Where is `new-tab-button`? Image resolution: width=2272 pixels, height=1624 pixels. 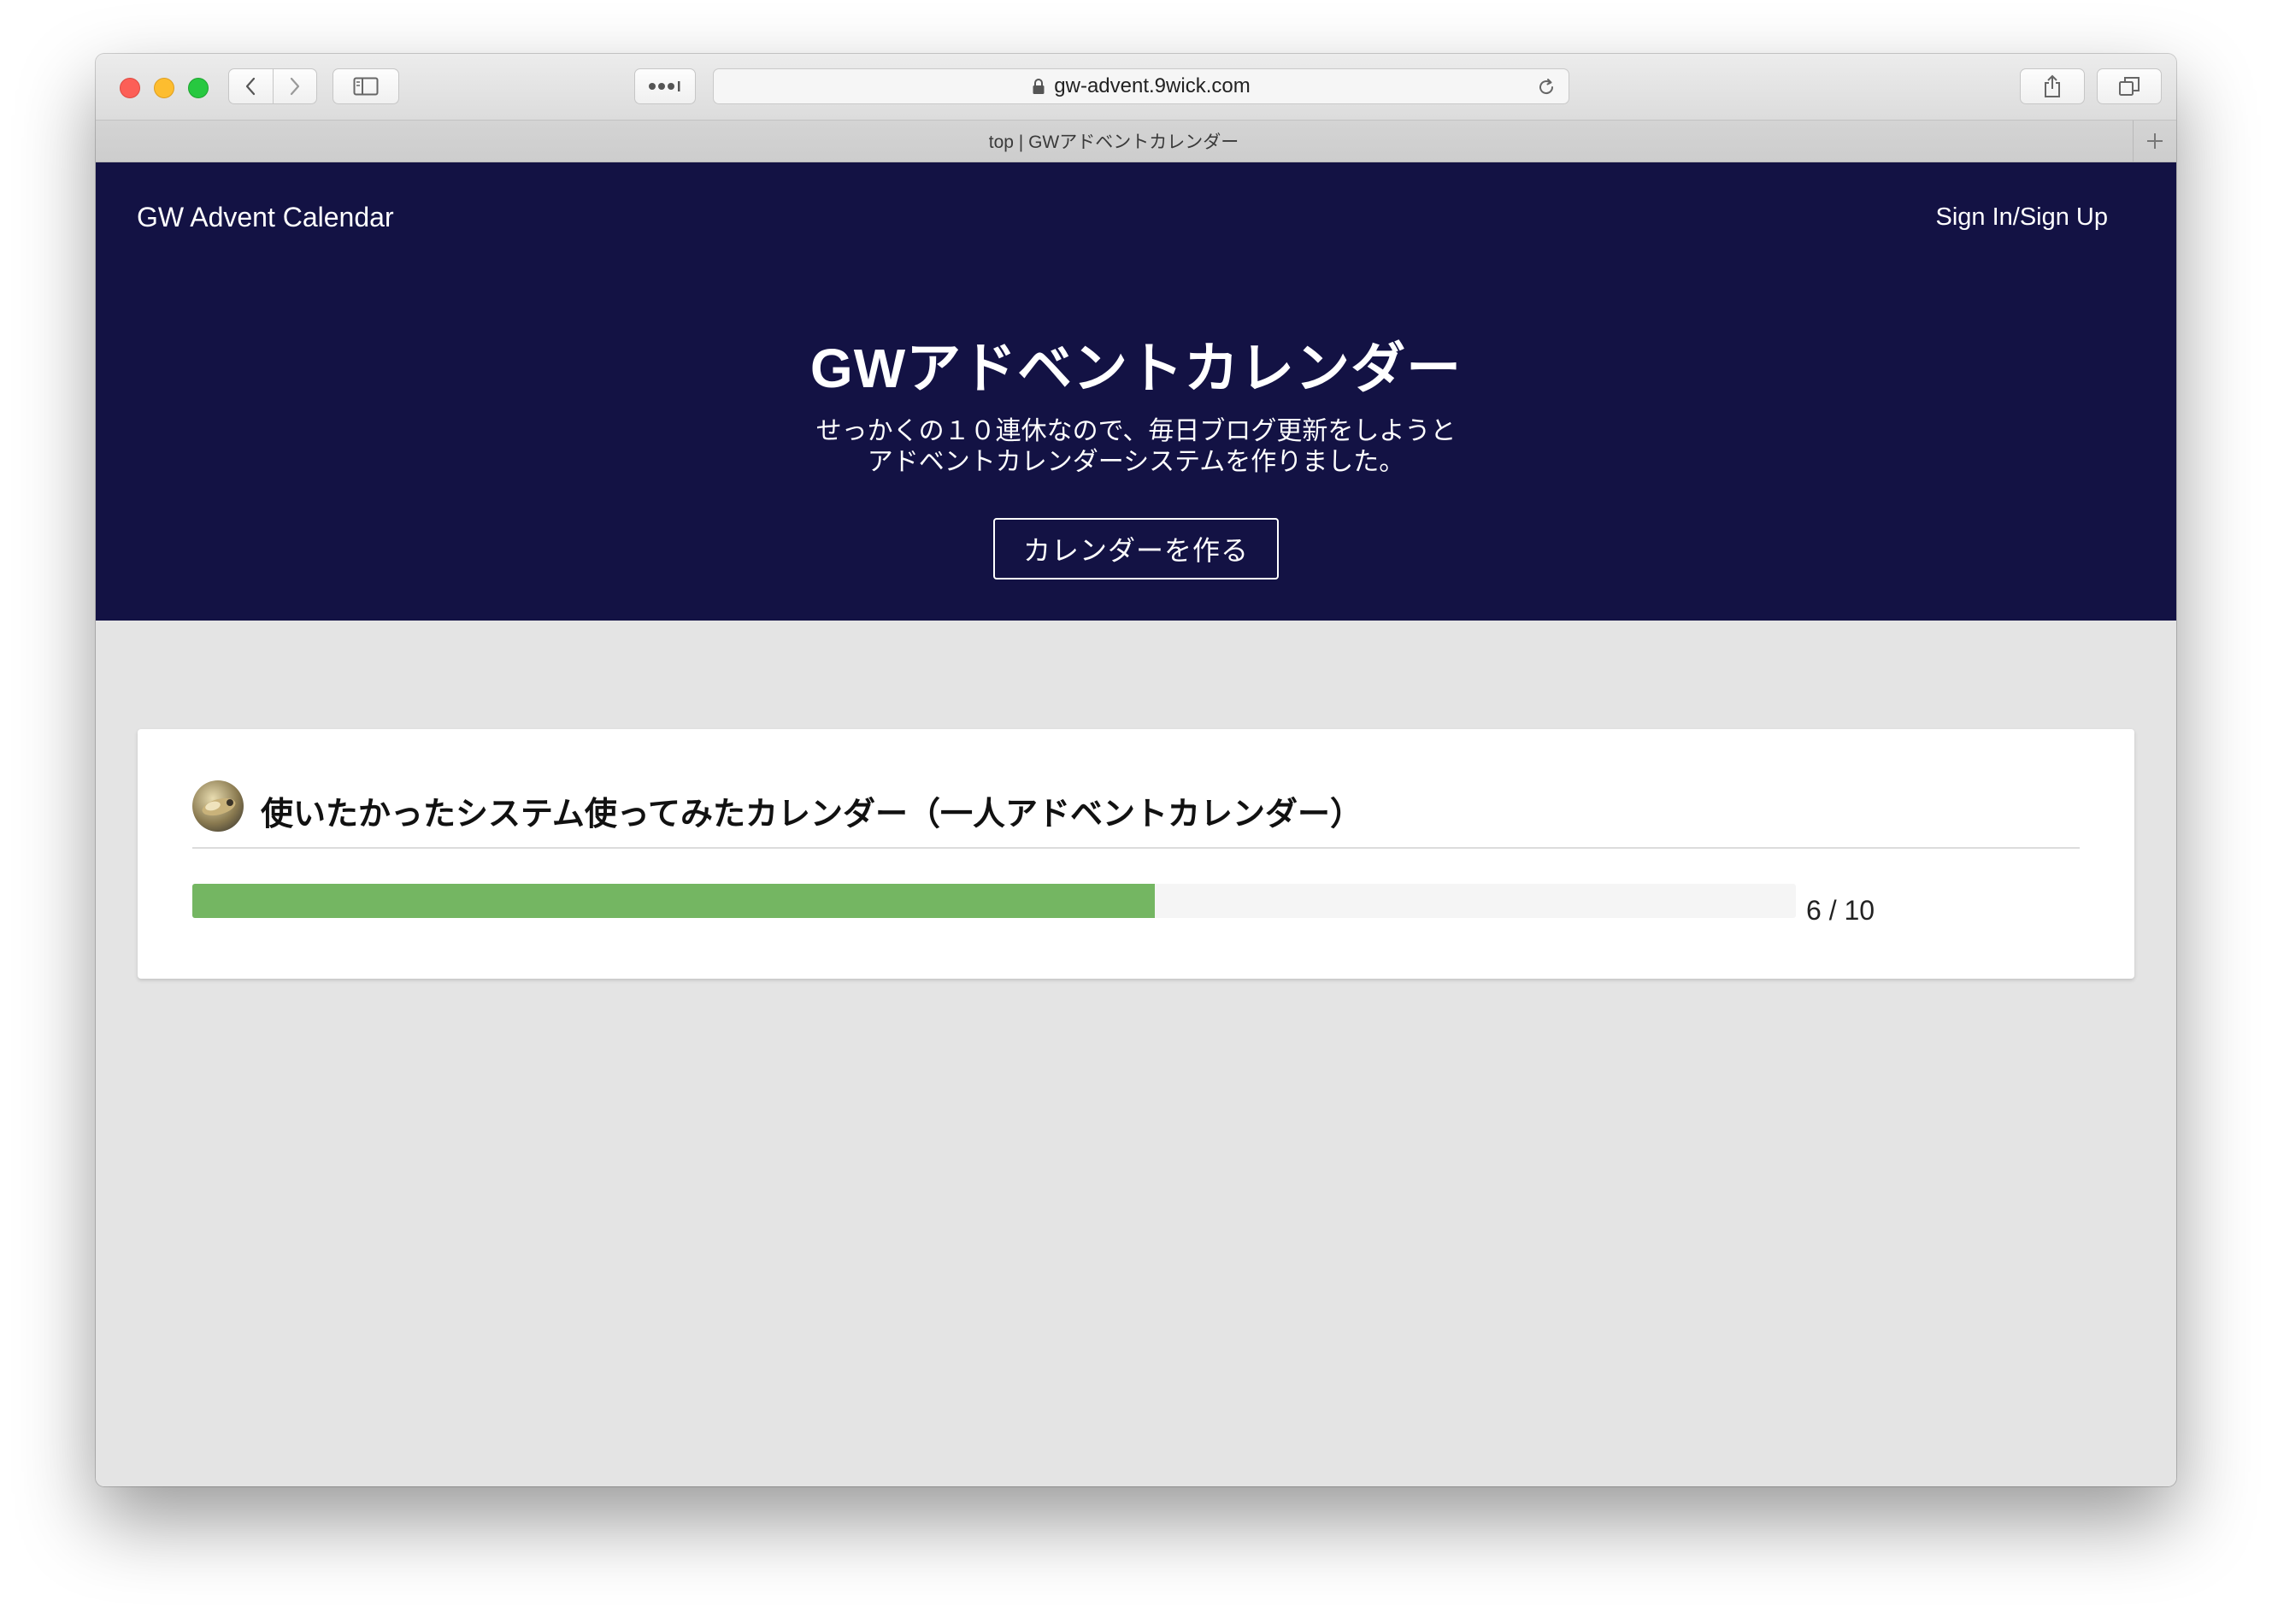 new-tab-button is located at coordinates (2154, 141).